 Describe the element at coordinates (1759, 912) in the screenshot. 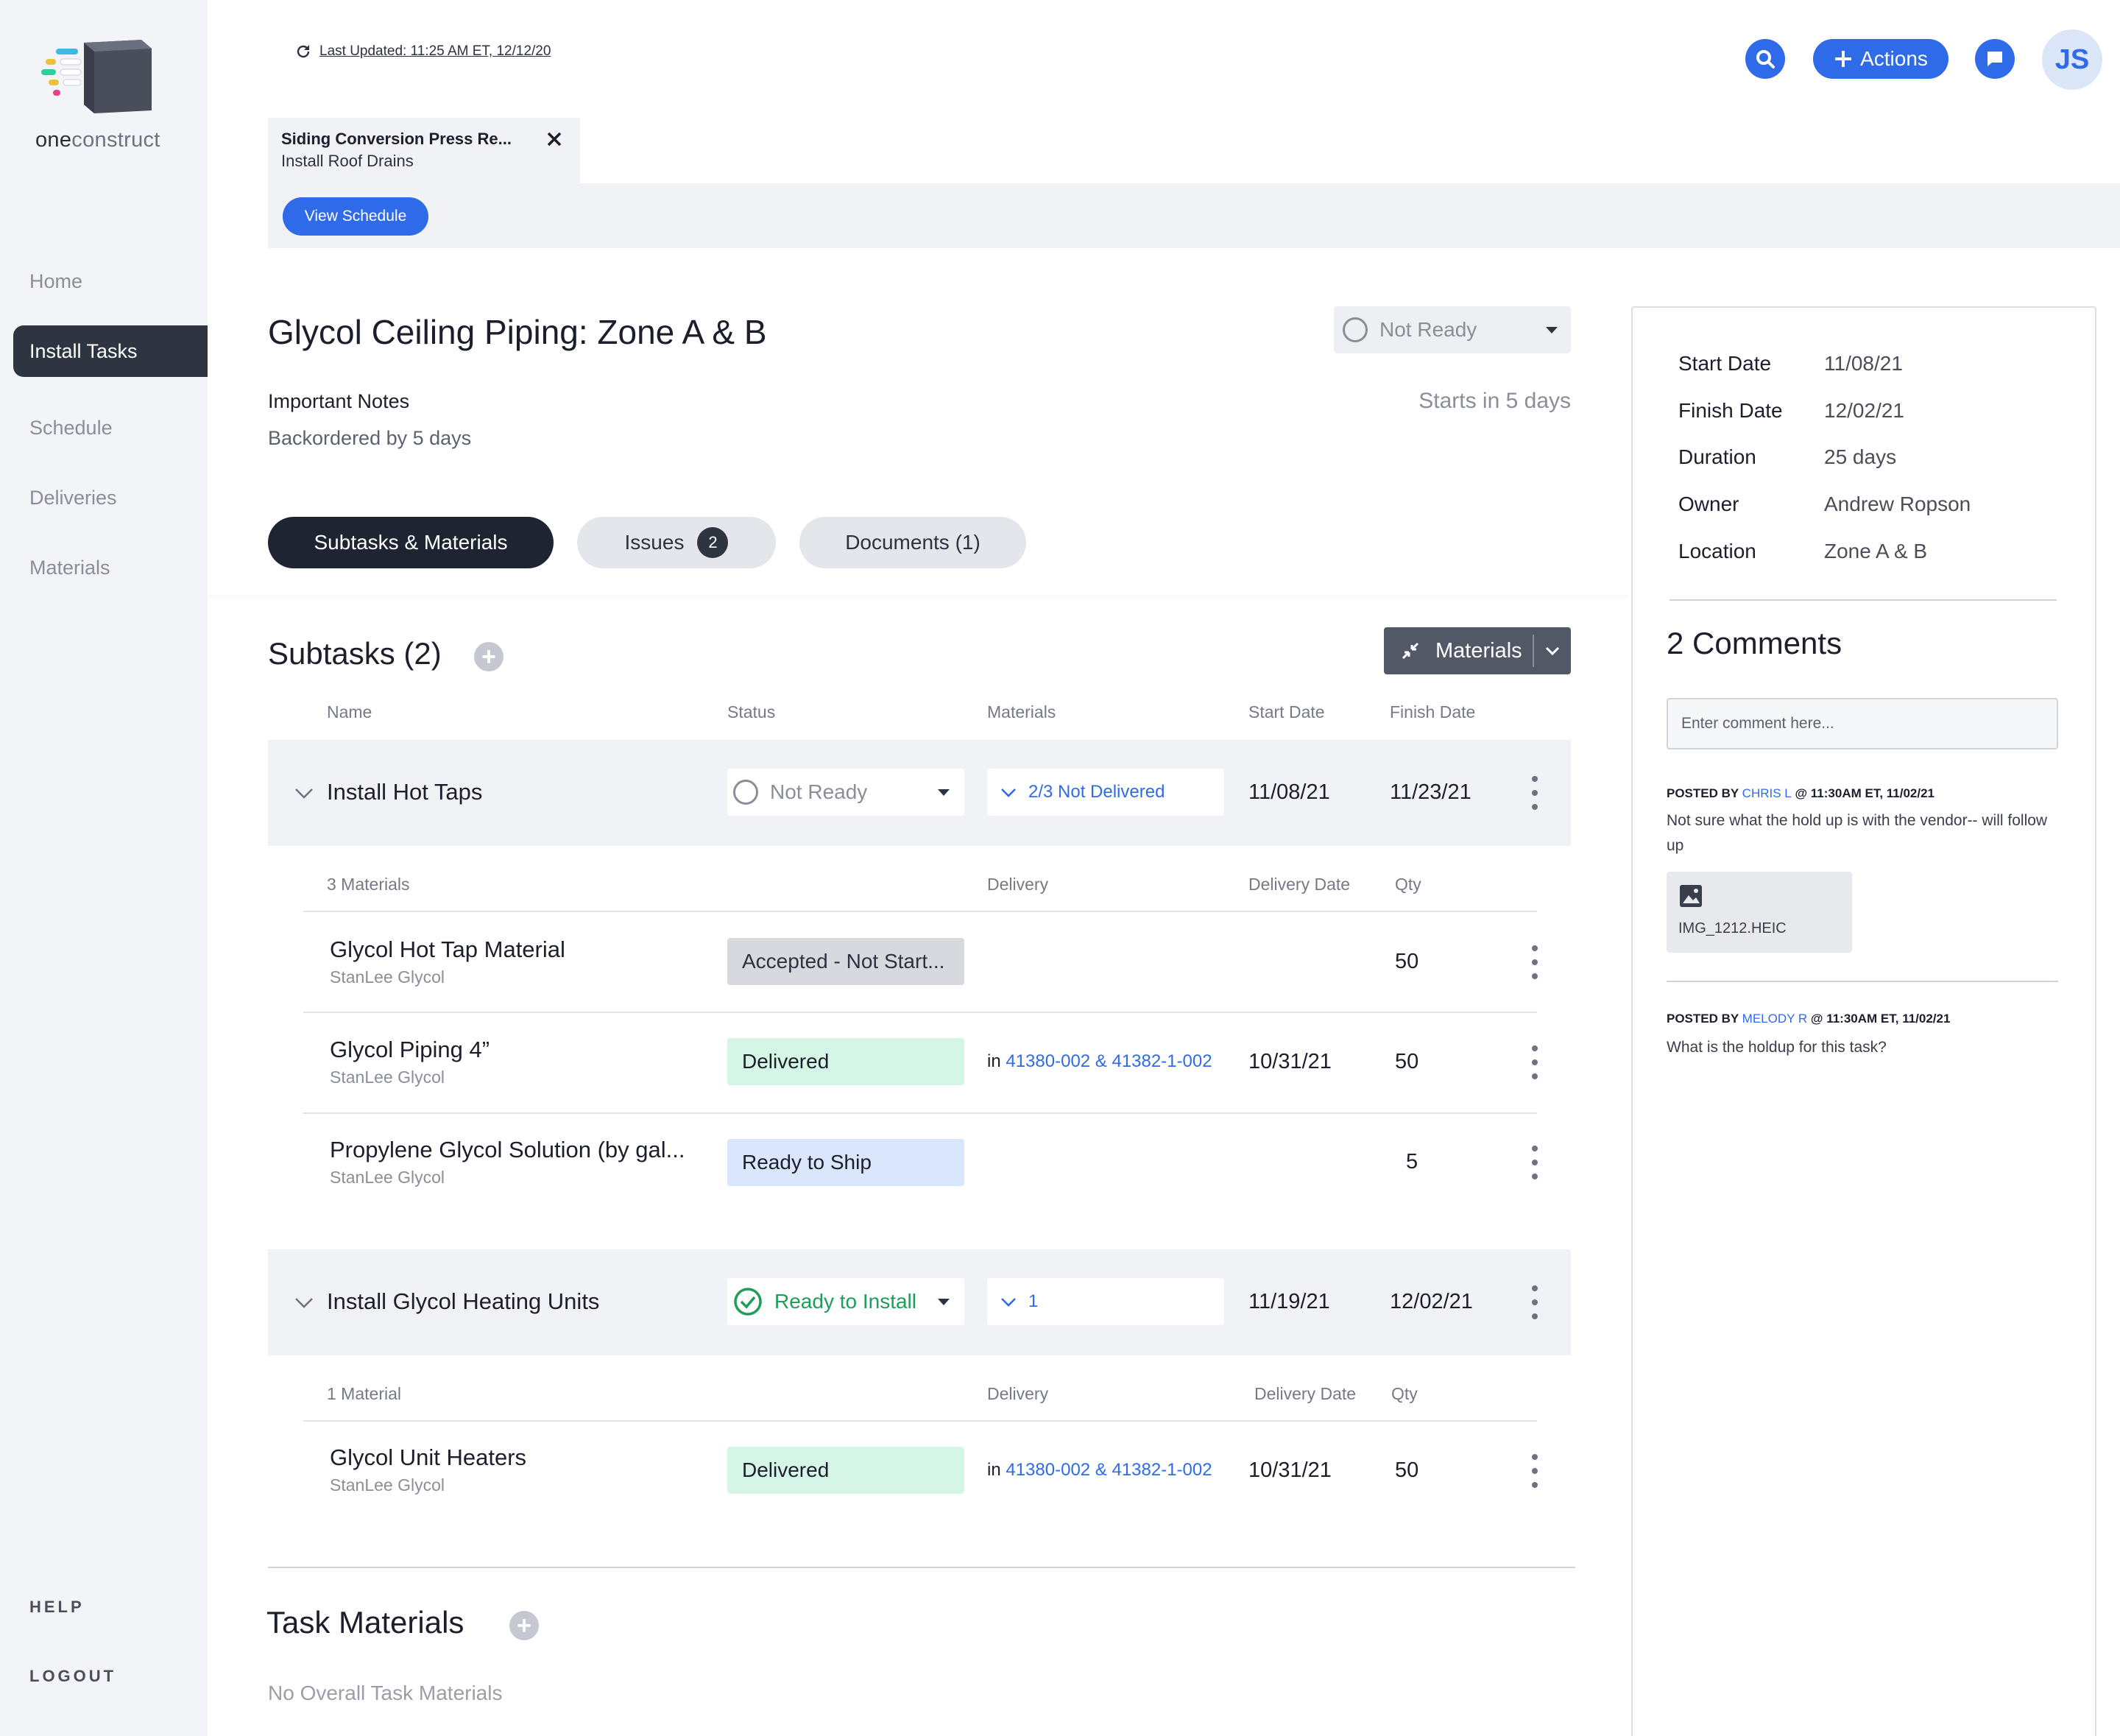

I see `comment-attachment: IMG_1212.HEIC` at that location.